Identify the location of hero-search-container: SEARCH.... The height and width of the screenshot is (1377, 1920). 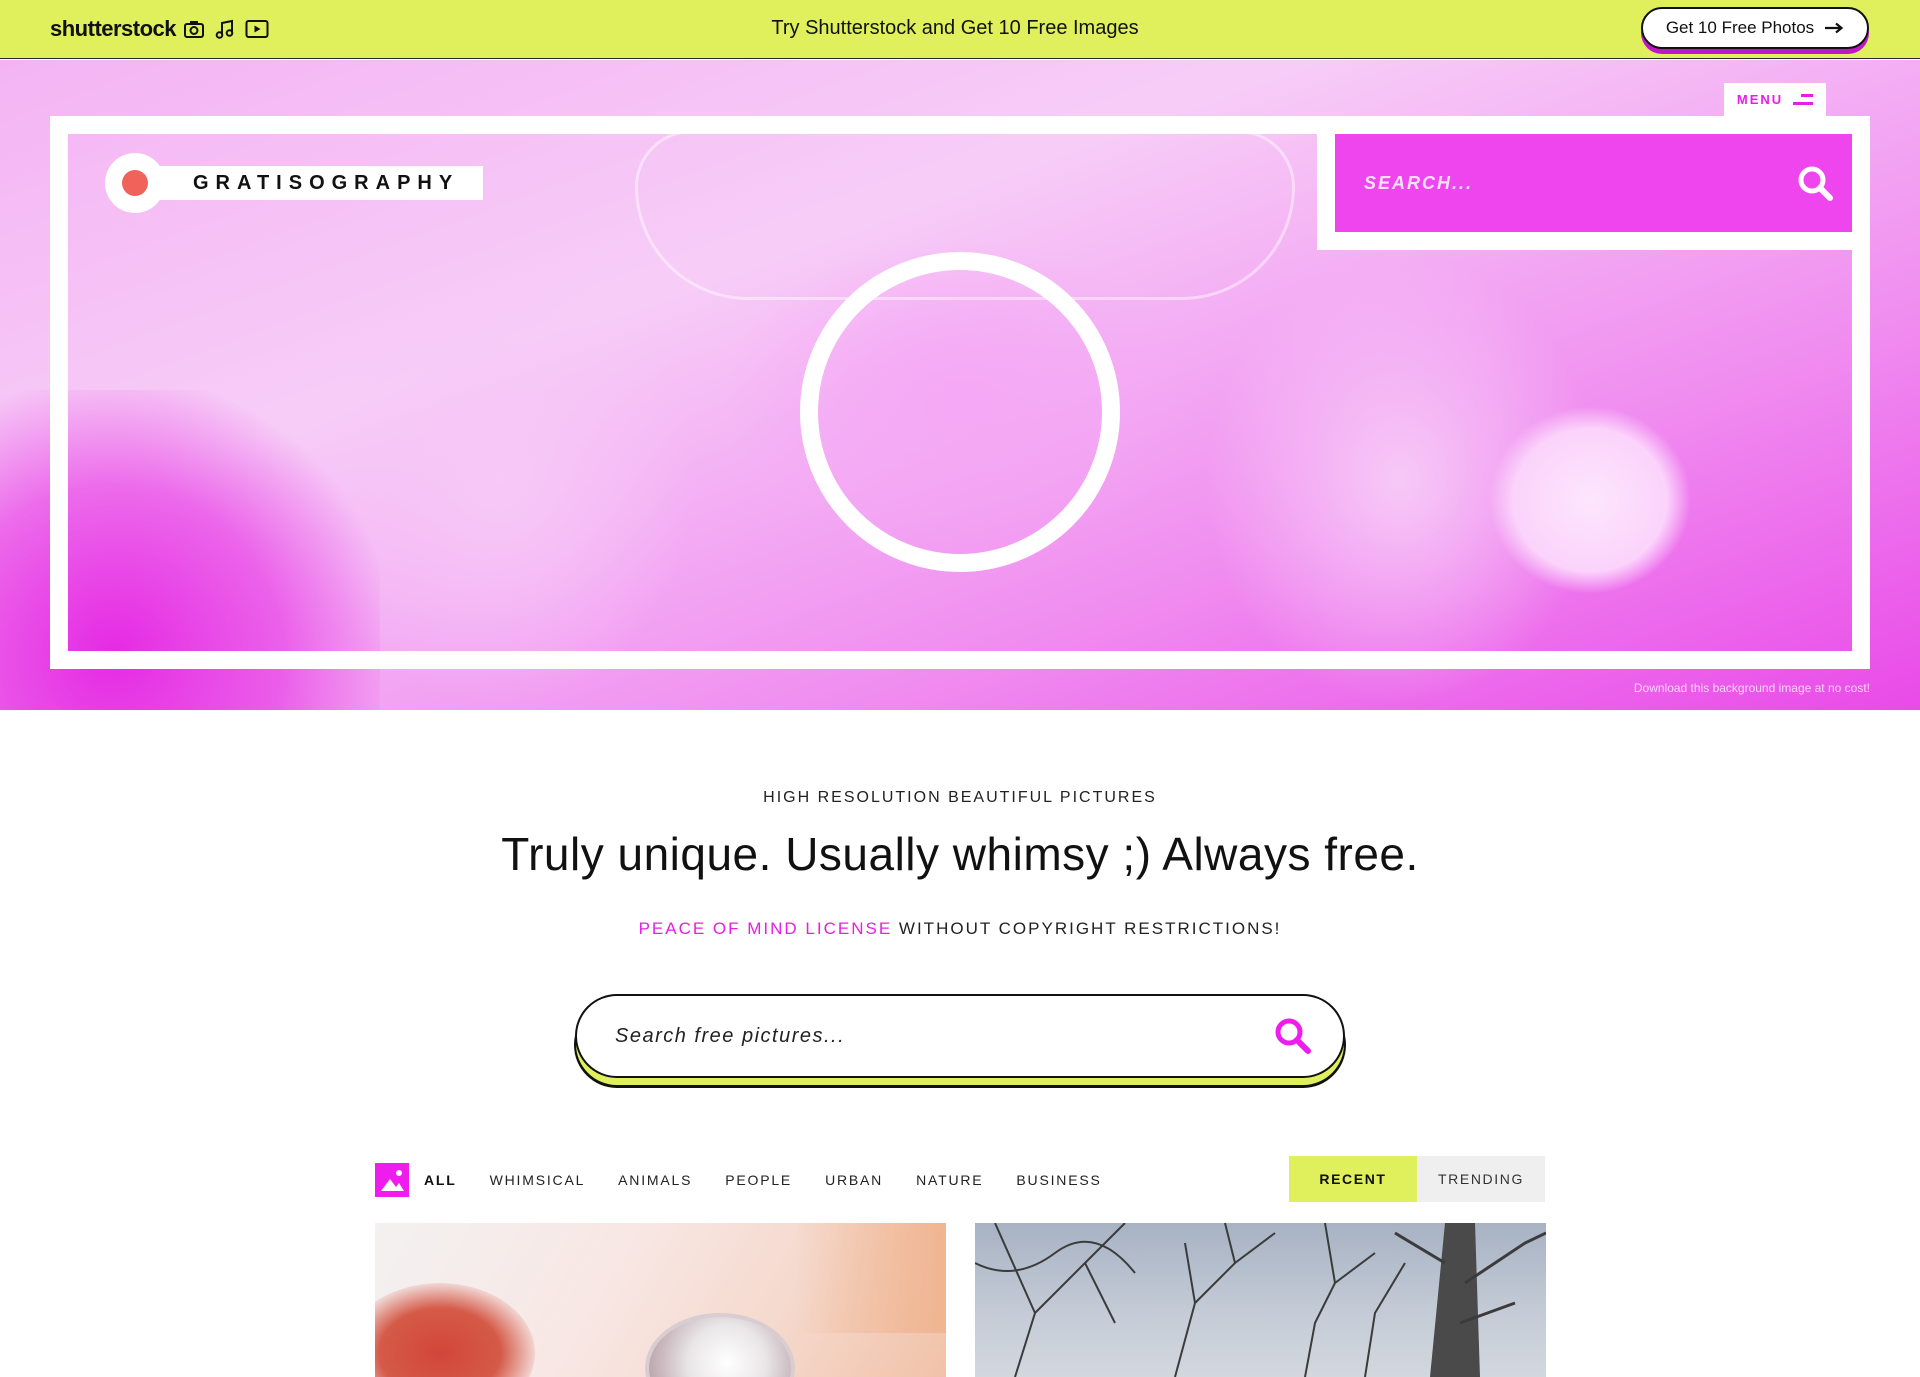
(1593, 183).